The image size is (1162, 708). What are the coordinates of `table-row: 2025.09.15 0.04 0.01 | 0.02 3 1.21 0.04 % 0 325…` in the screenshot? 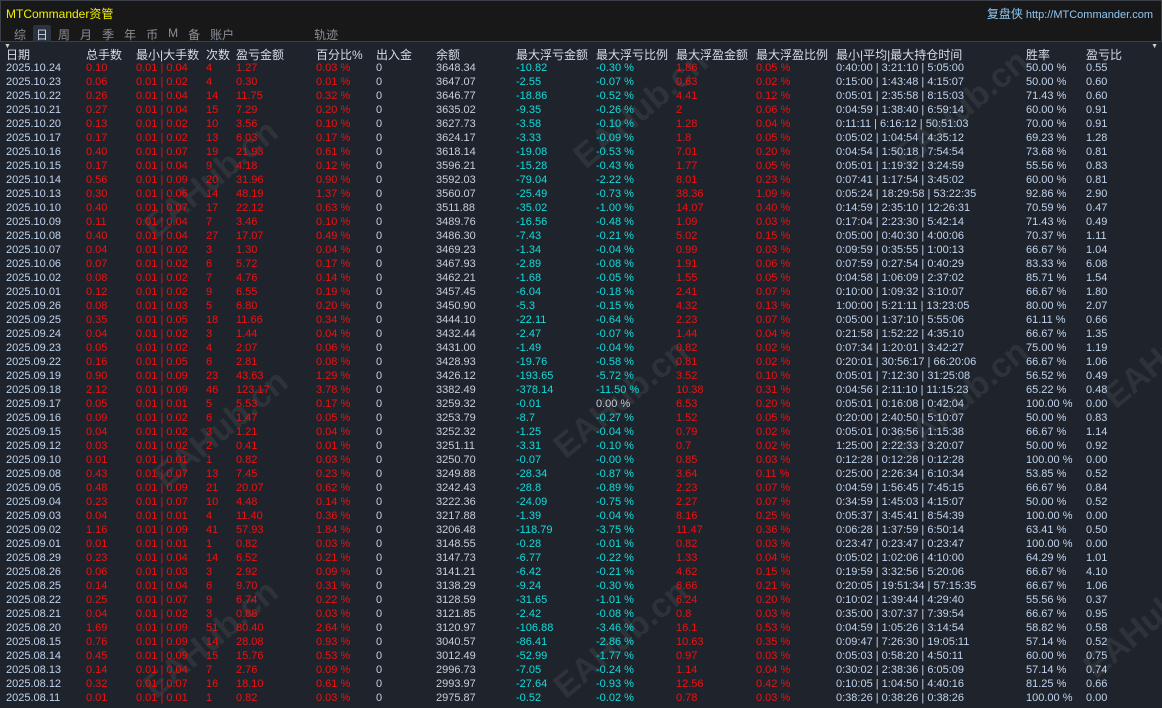 It's located at (581, 433).